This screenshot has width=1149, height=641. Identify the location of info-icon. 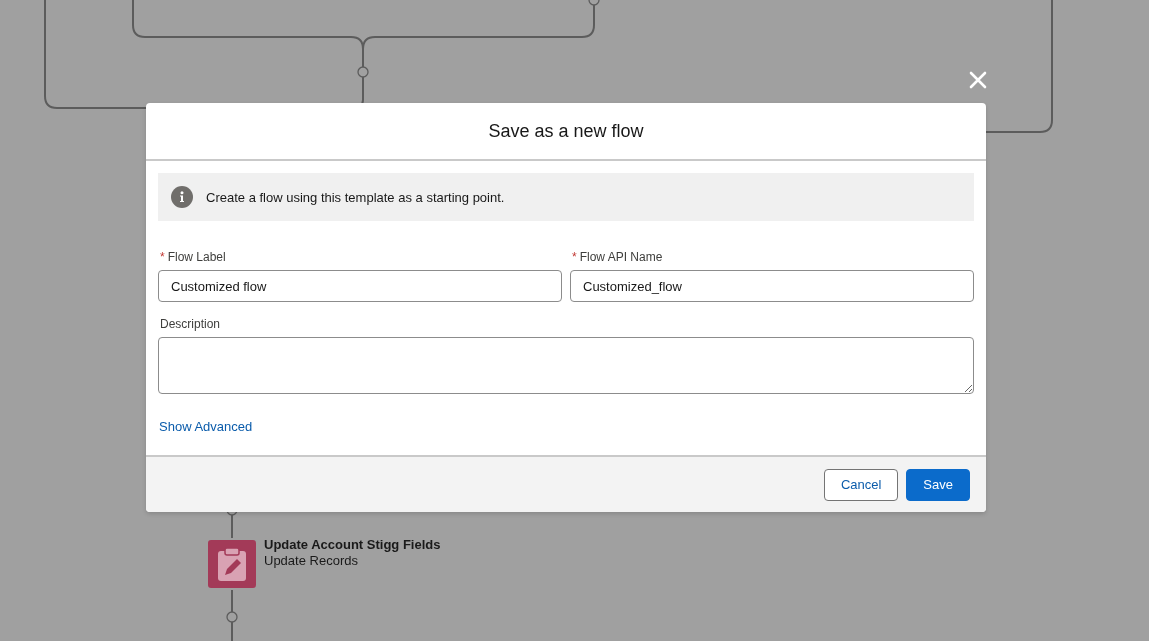
(182, 197).